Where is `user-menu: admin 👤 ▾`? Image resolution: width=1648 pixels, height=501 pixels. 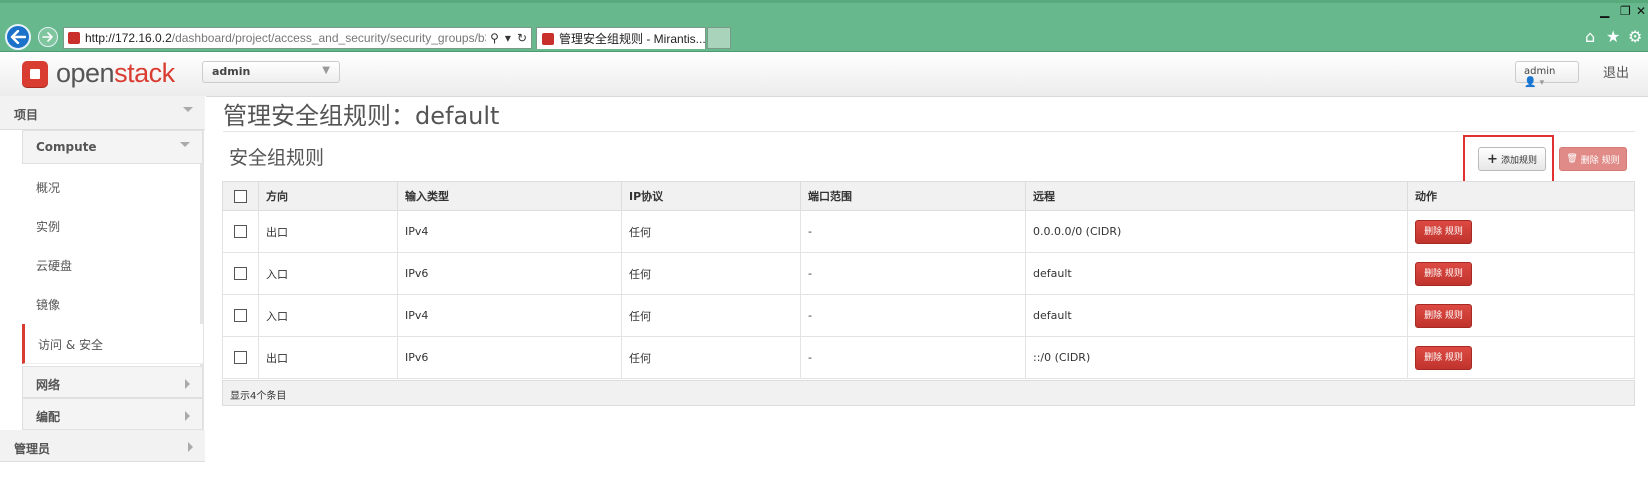
user-menu: admin 👤 ▾ is located at coordinates (1547, 74).